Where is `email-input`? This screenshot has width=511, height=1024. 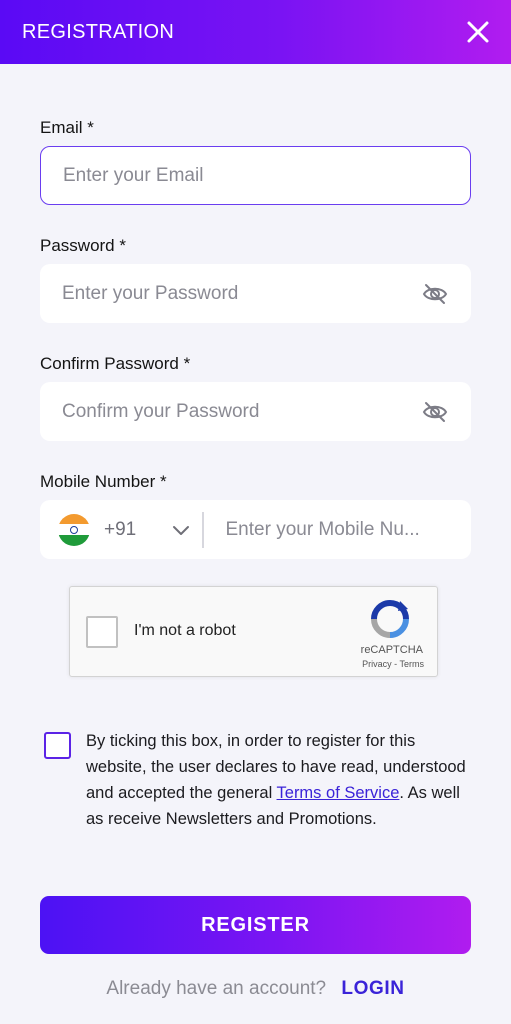 email-input is located at coordinates (255, 175).